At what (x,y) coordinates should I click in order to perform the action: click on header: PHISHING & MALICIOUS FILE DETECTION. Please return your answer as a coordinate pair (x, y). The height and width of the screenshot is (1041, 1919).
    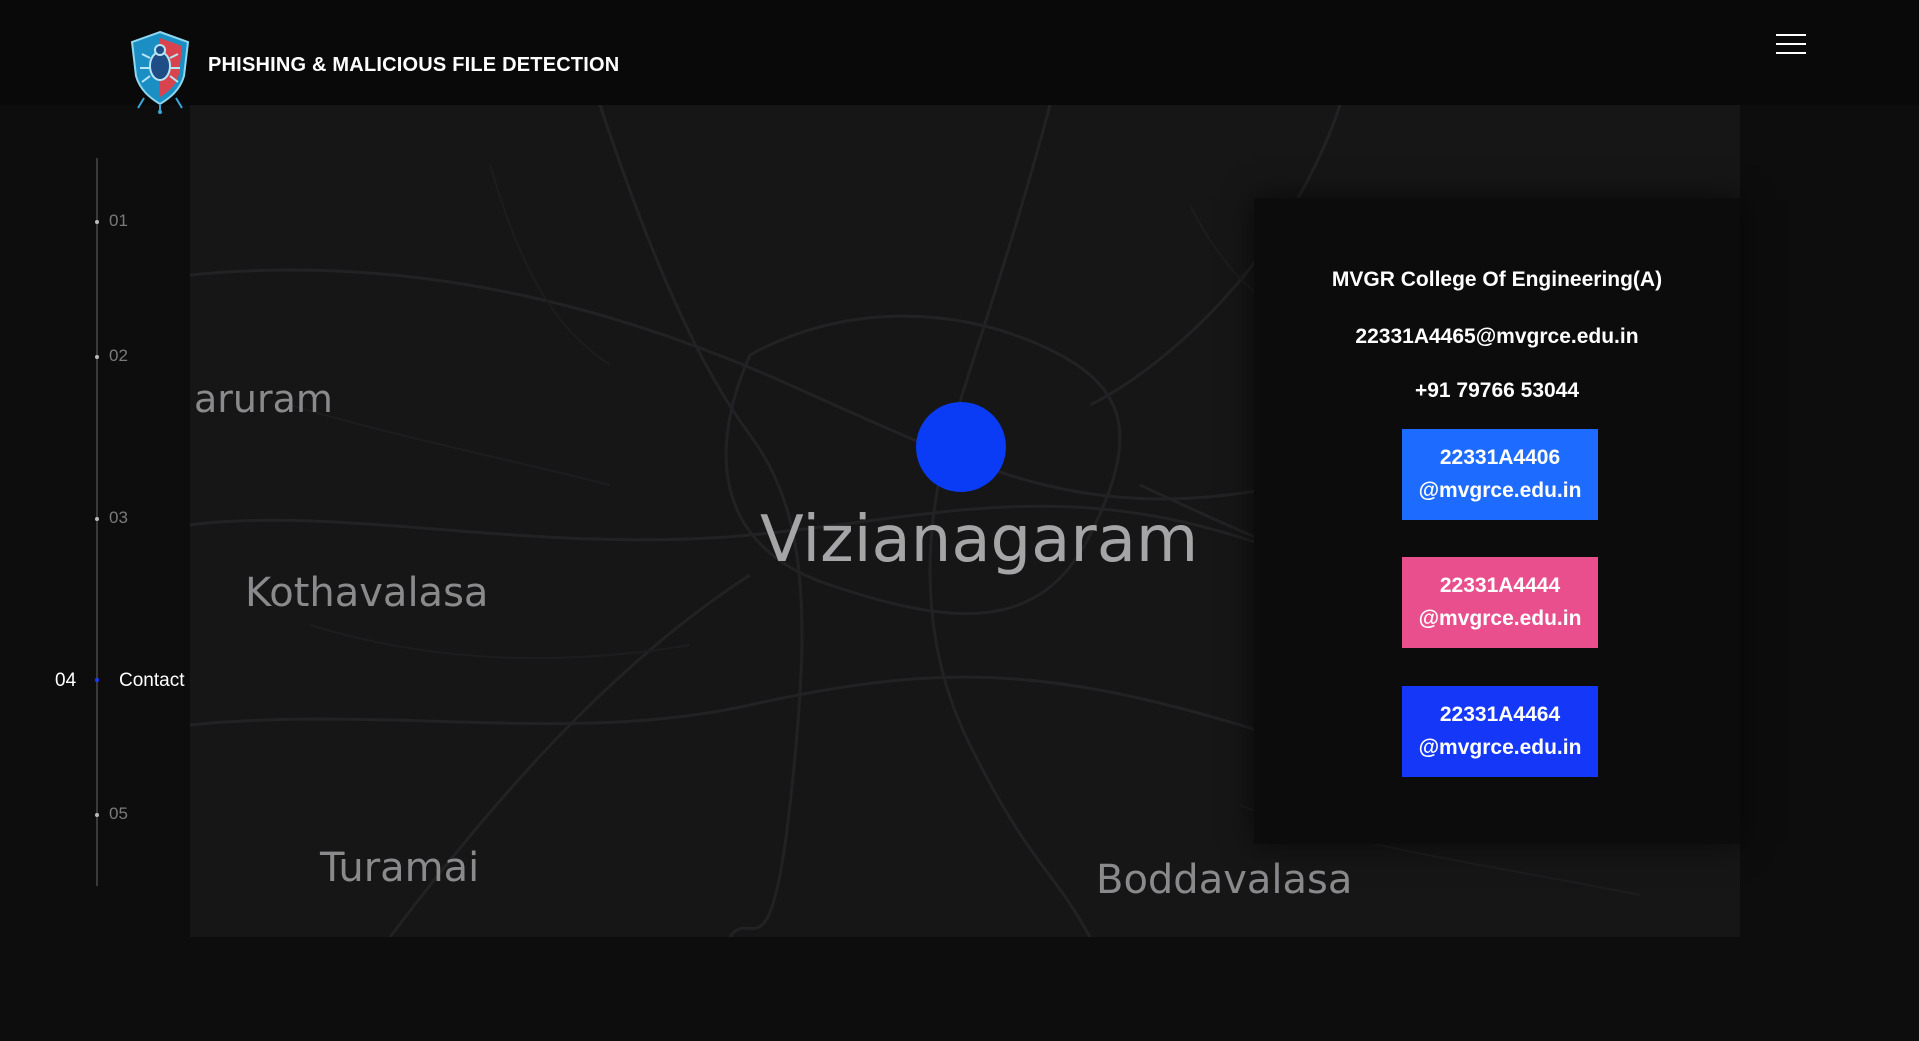
    Looking at the image, I should click on (959, 57).